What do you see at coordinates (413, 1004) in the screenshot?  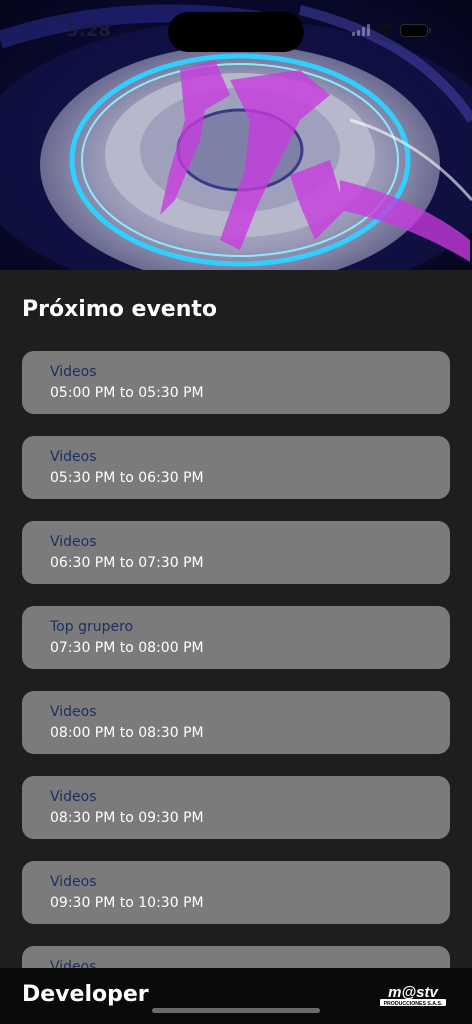 I see `logo-subtext: PRODUCCIONES S.A.S.` at bounding box center [413, 1004].